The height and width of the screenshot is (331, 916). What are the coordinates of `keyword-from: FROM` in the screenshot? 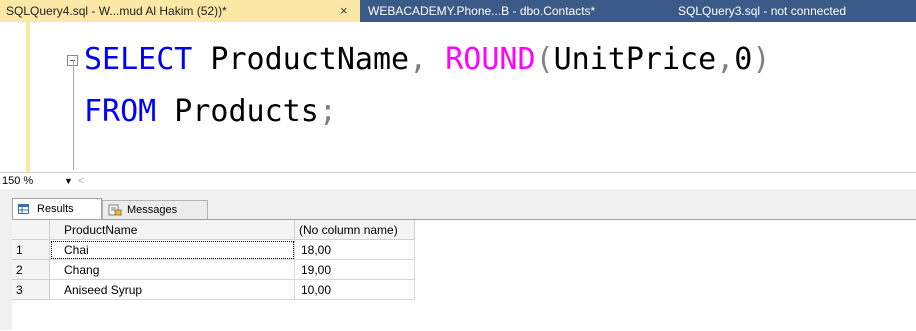 It's located at (120, 111).